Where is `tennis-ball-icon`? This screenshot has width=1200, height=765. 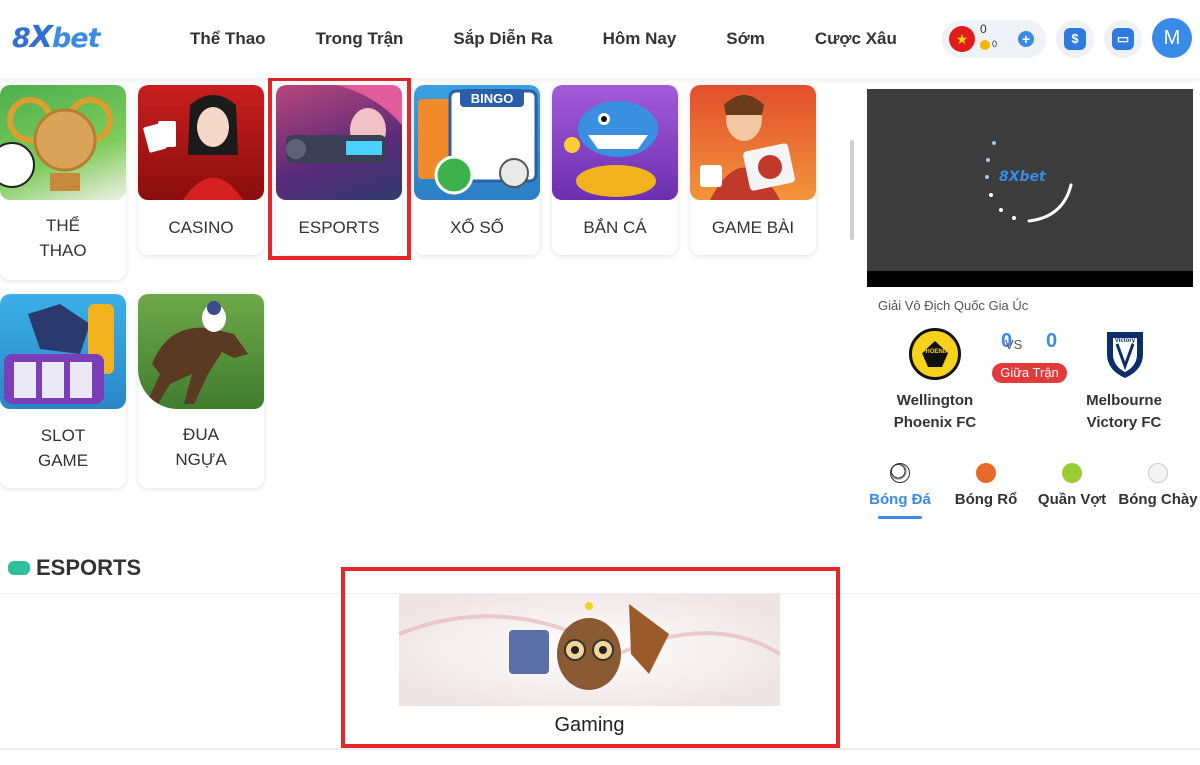
tennis-ball-icon is located at coordinates (1072, 473).